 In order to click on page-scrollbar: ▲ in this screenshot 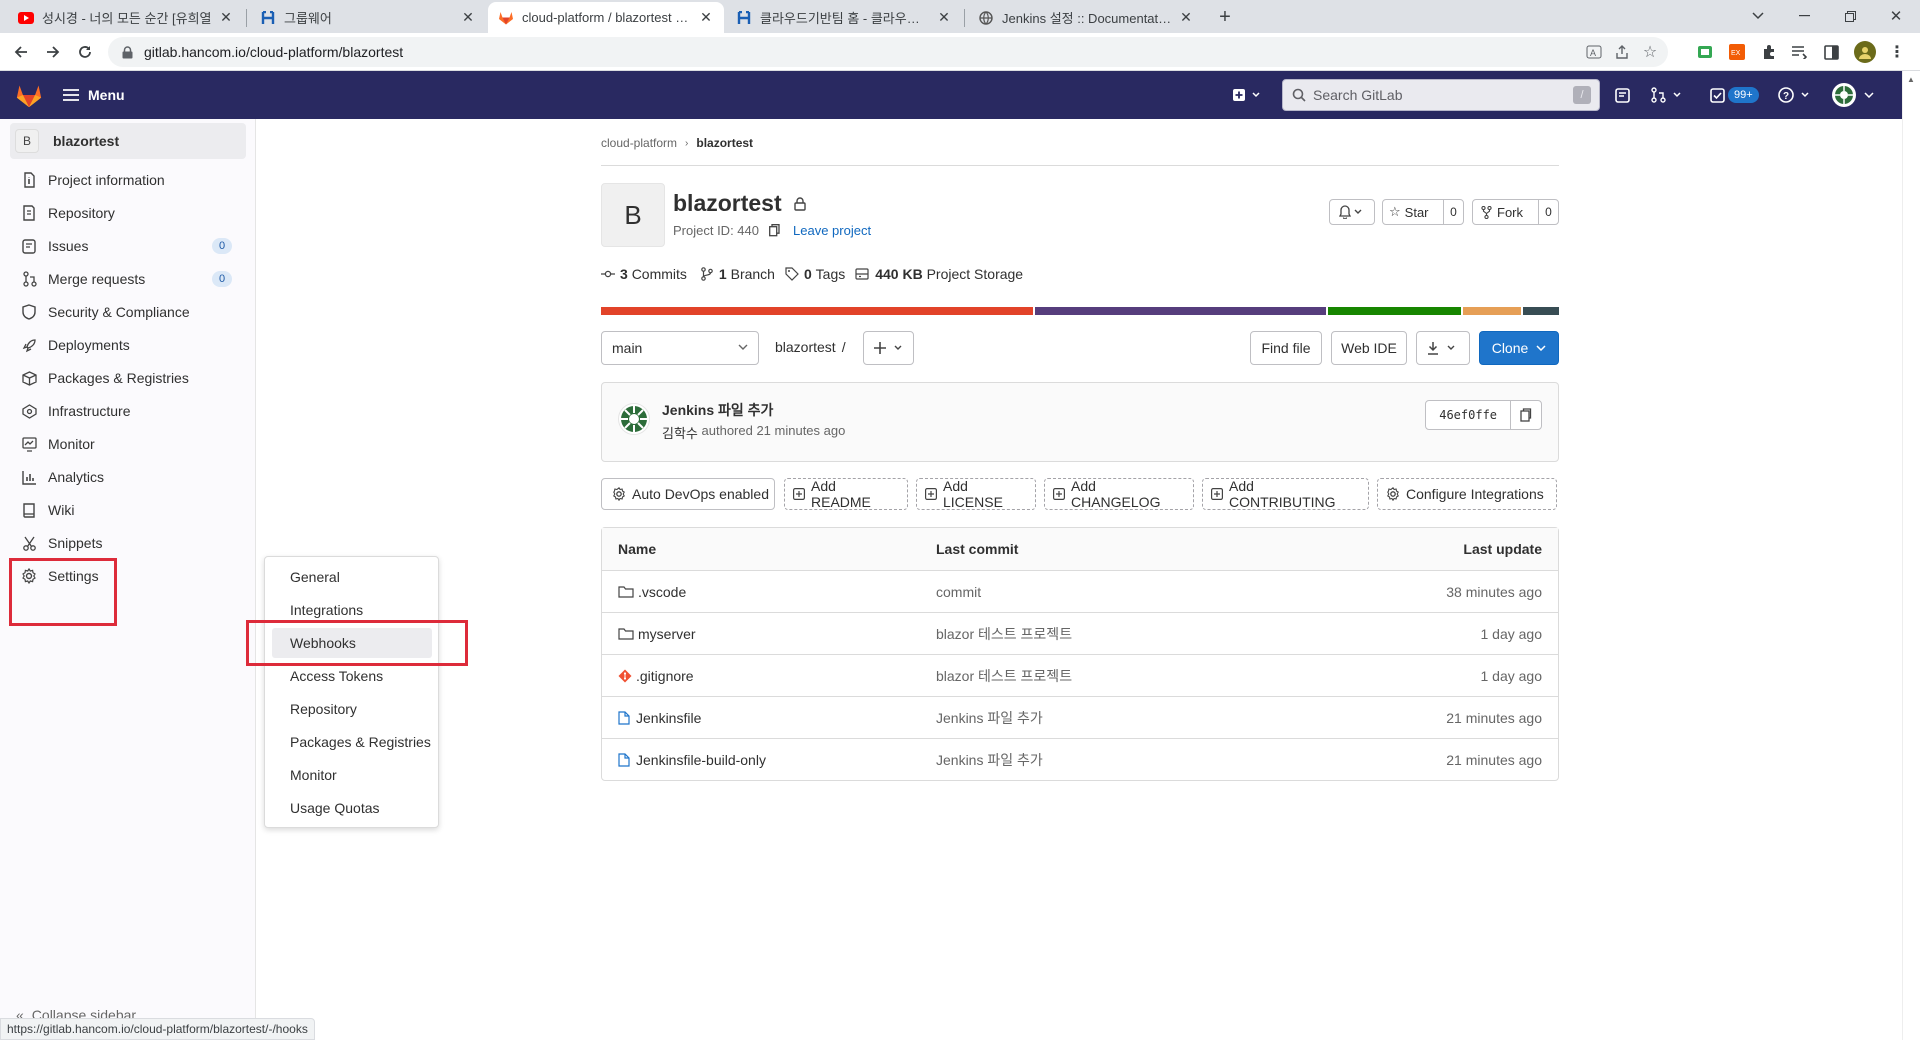, I will do `click(1911, 555)`.